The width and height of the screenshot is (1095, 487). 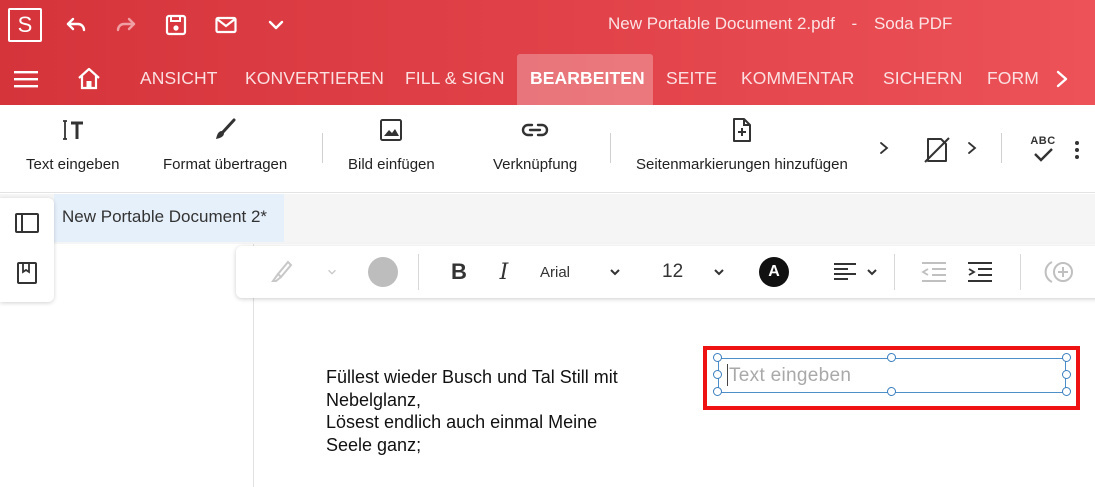 I want to click on document-tab-strip: New Portable Document 2*, so click(x=547, y=219).